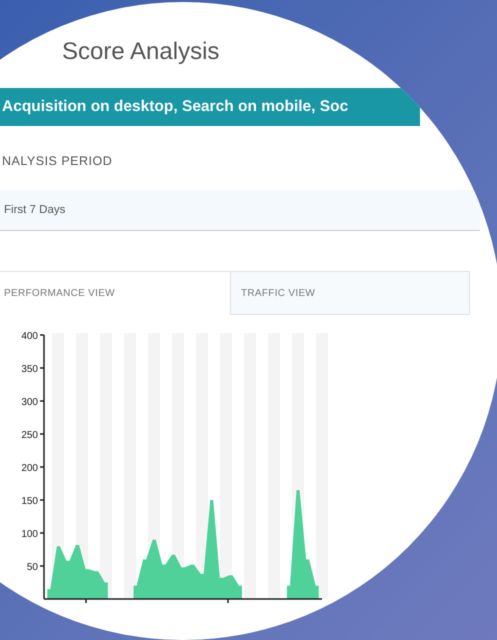  I want to click on y-tick-label: 250, so click(29, 435).